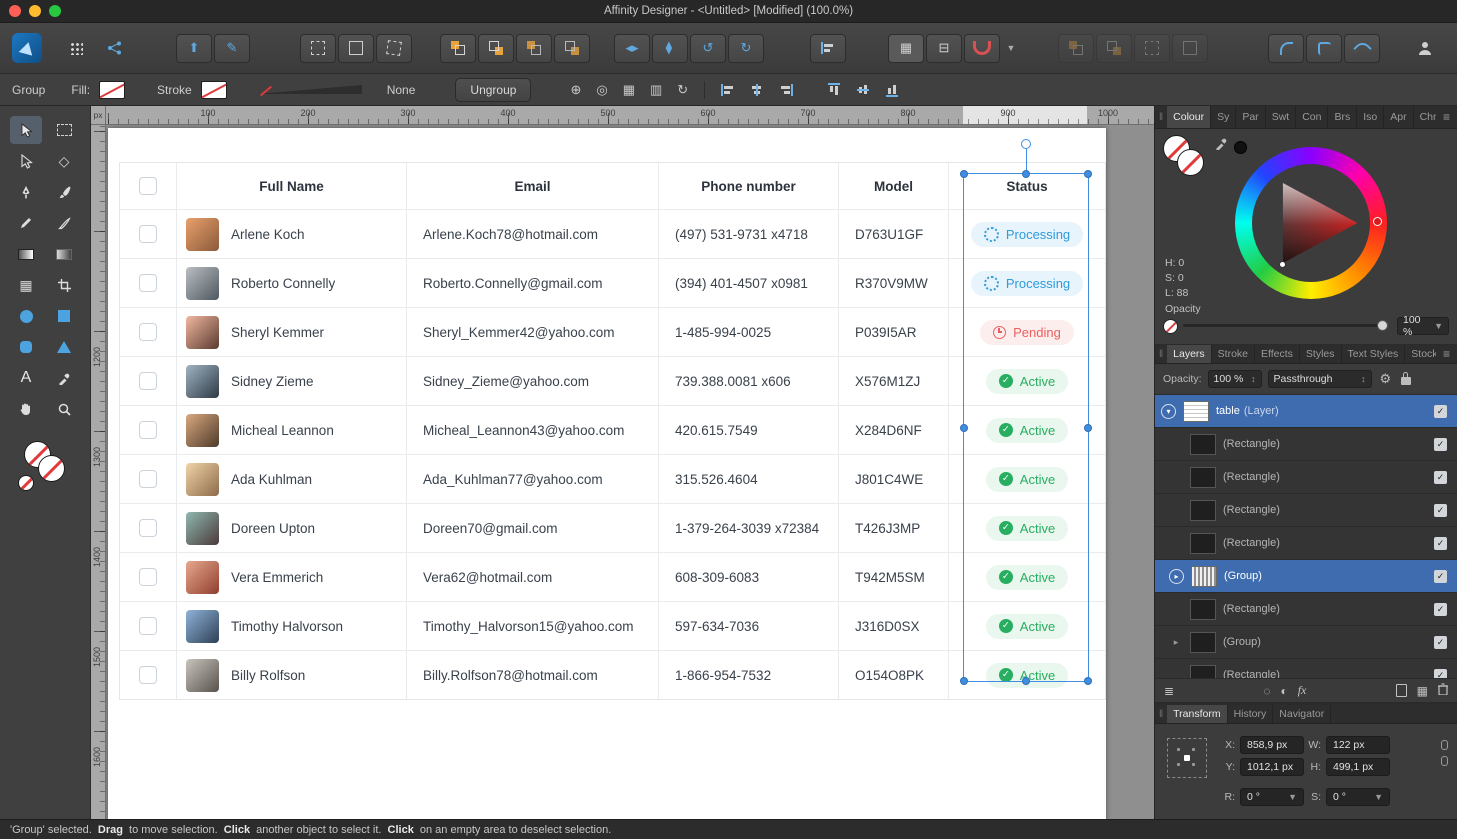 Image resolution: width=1457 pixels, height=839 pixels. Describe the element at coordinates (26, 223) in the screenshot. I see `pencil-tool` at that location.